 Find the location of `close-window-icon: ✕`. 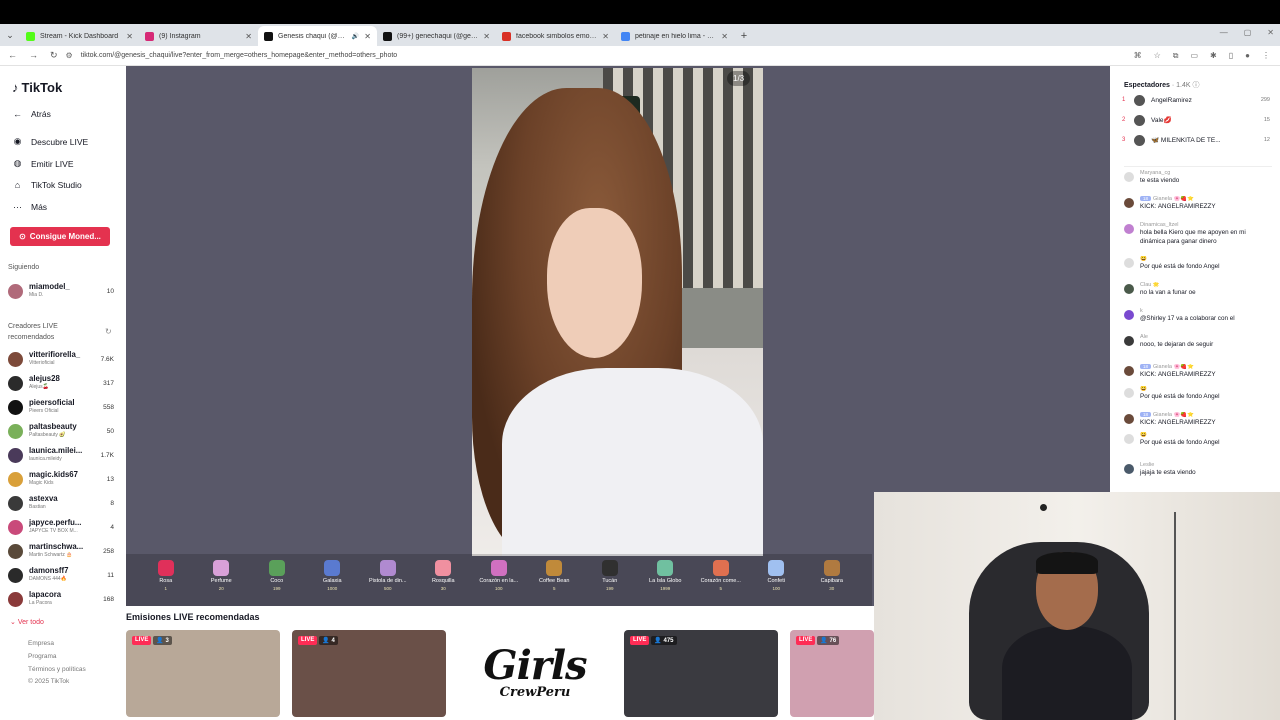

close-window-icon: ✕ is located at coordinates (1270, 32).